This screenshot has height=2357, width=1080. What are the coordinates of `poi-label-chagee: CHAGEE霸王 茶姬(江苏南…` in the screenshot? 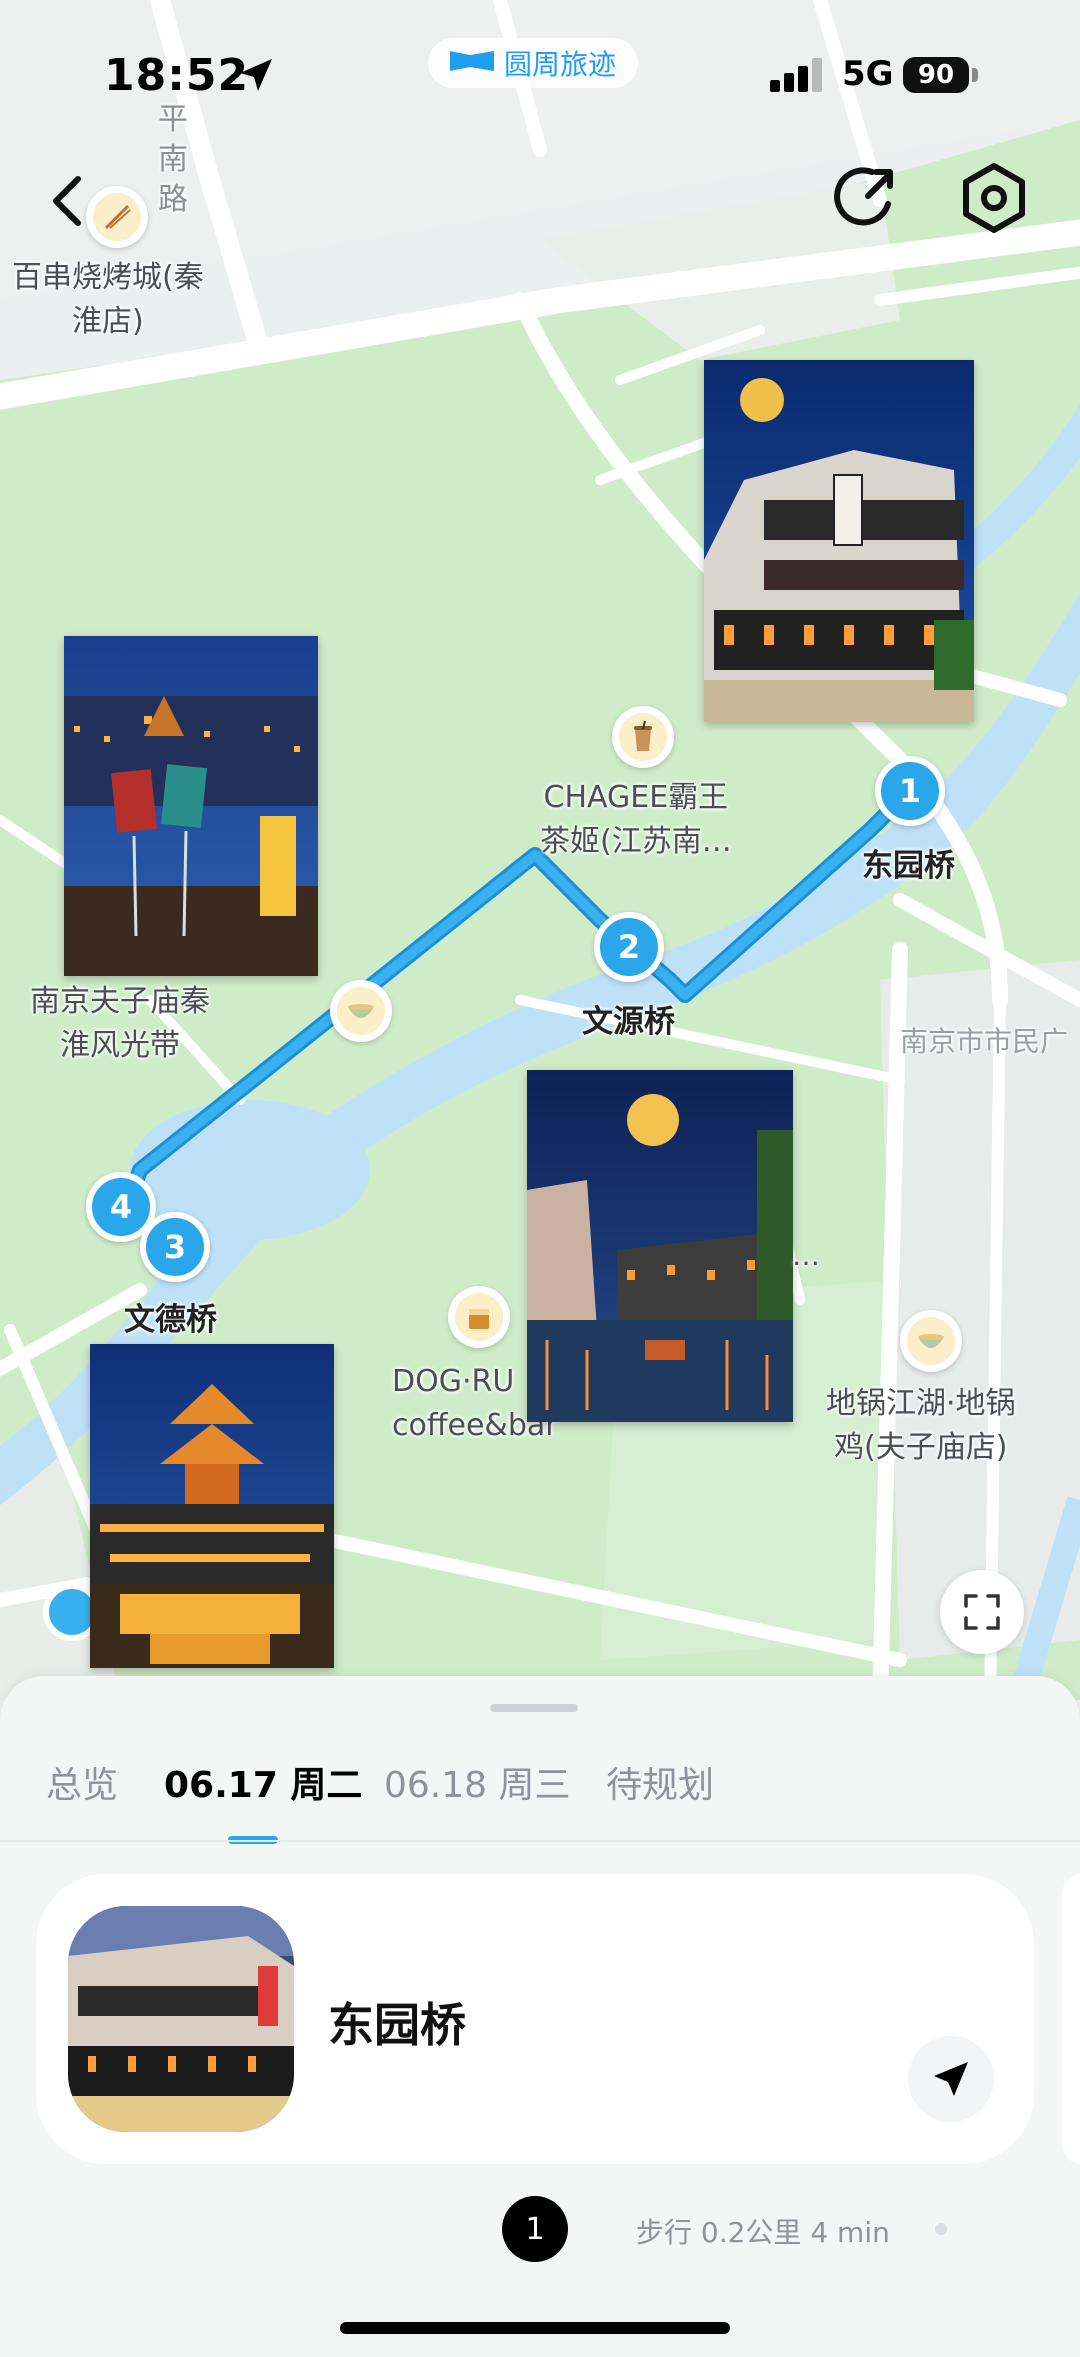 It's located at (636, 820).